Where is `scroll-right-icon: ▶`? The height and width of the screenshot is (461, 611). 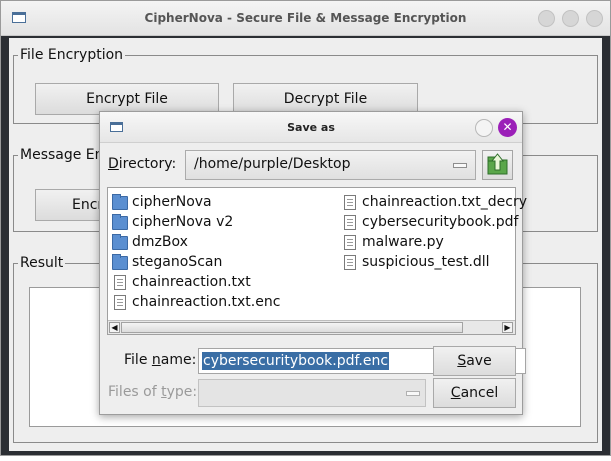 scroll-right-icon: ▶ is located at coordinates (507, 327).